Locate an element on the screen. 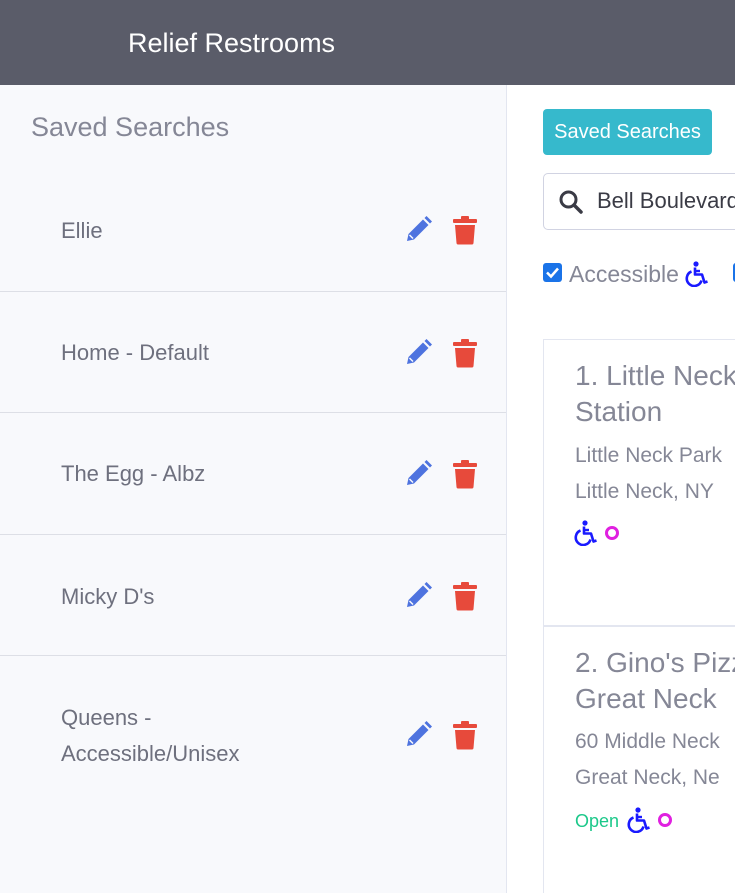 Image resolution: width=735 pixels, height=893 pixels. saved-search-name: Queens - Accessible/Unisex is located at coordinates (150, 736).